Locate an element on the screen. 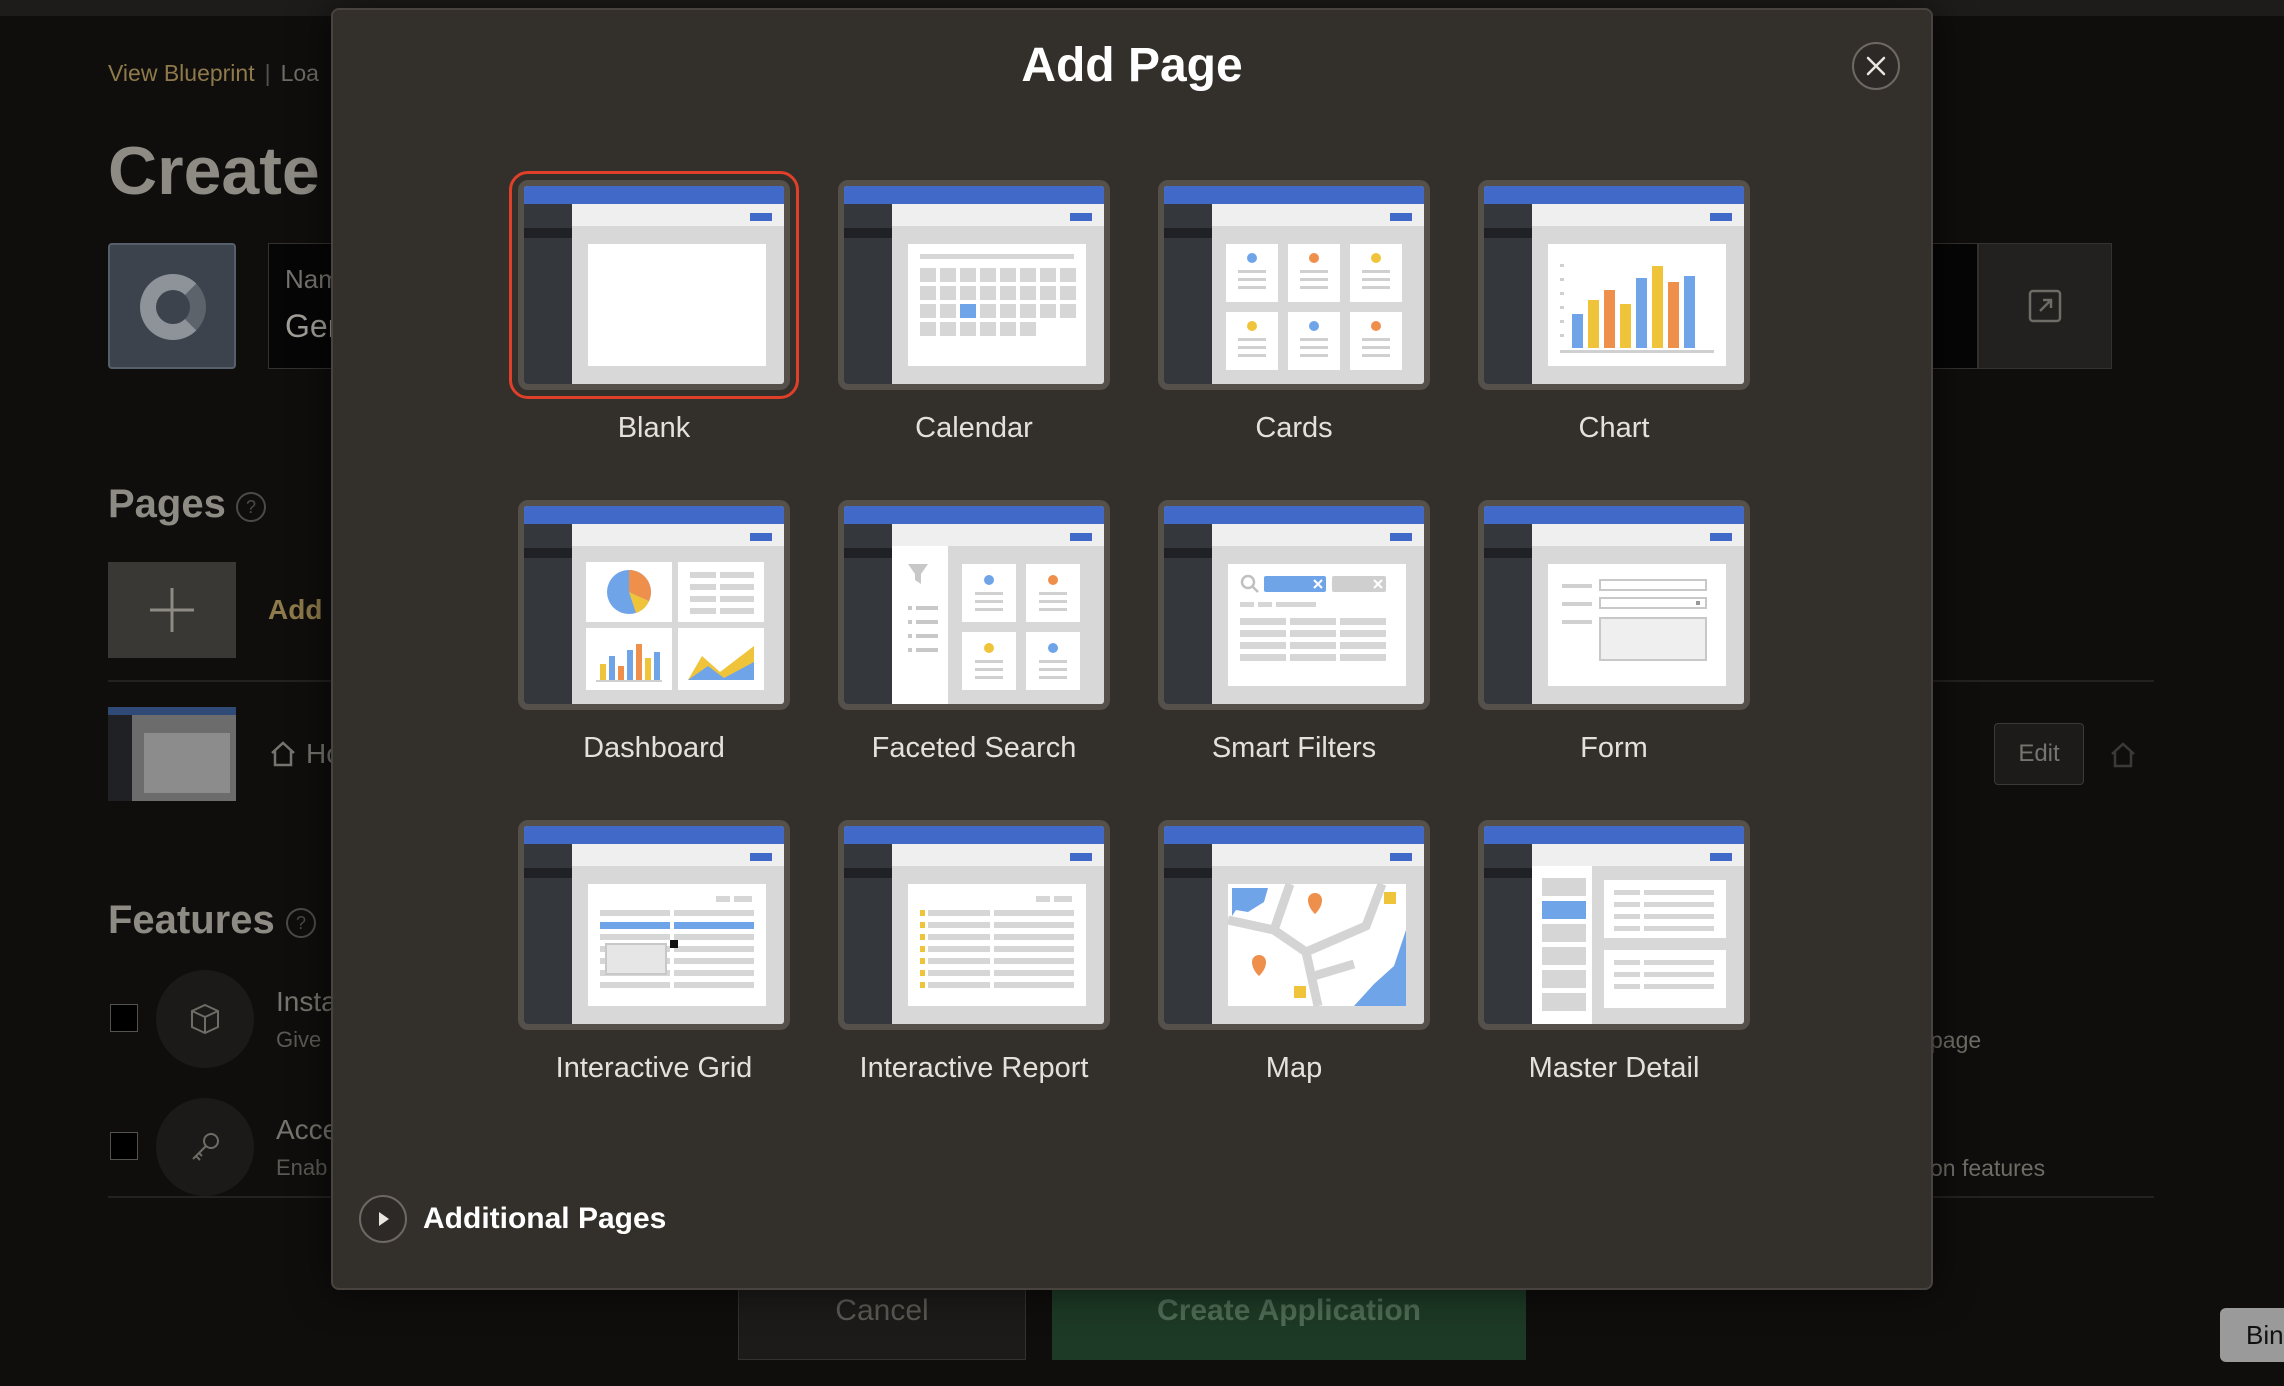 Image resolution: width=2284 pixels, height=1386 pixels. page-type-label: Smart Filters is located at coordinates (1294, 748).